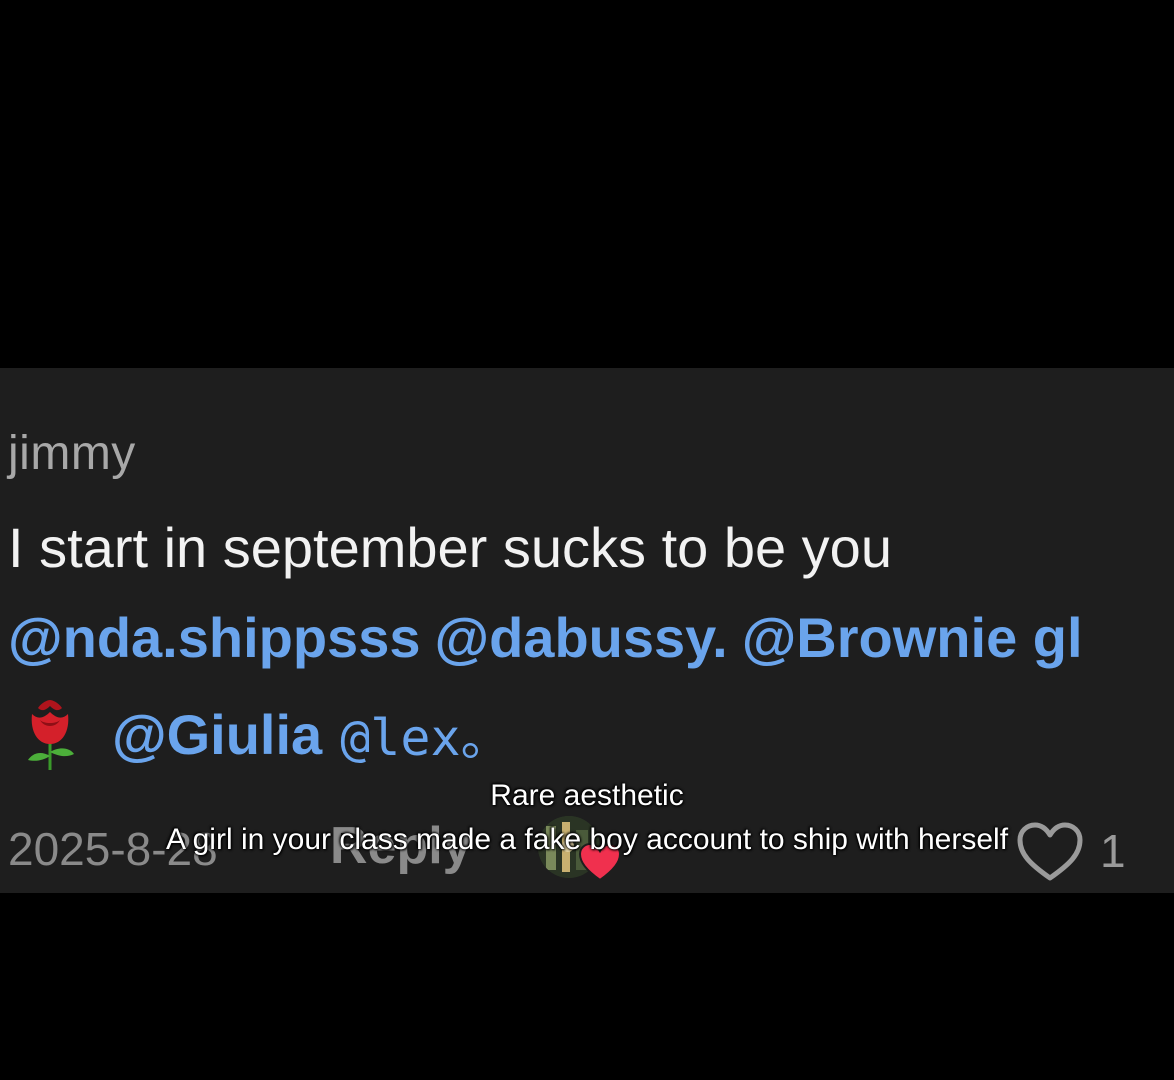 The height and width of the screenshot is (1080, 1174). Describe the element at coordinates (1113, 851) in the screenshot. I see `like-count: 1` at that location.